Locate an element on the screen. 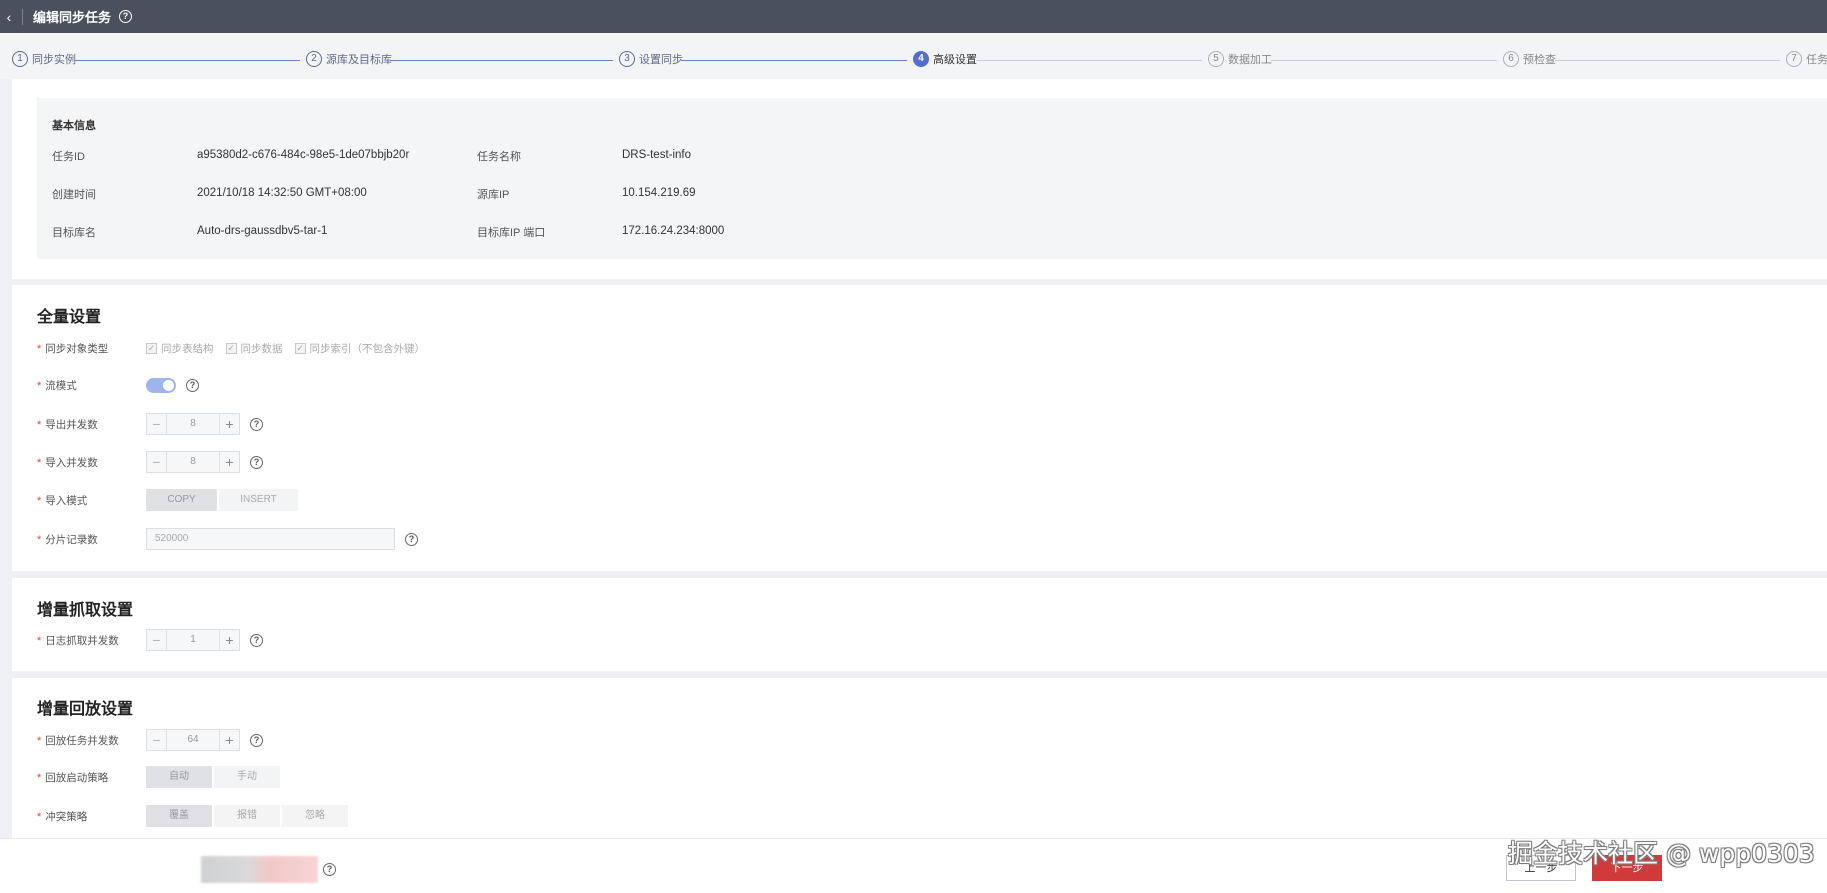 Image resolution: width=1827 pixels, height=893 pixels. conflict-overwrite: 覆盖 is located at coordinates (179, 816).